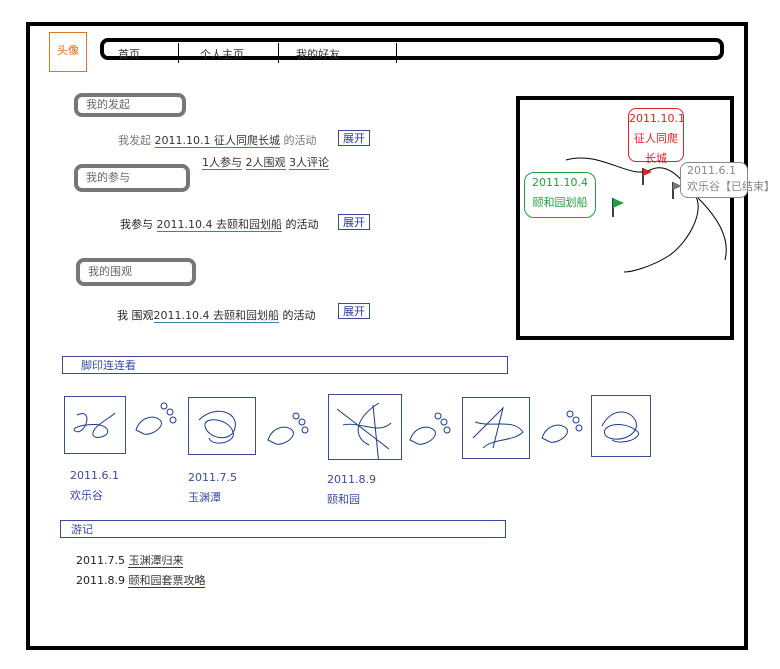  I want to click on map-route-lines, so click(646, 215).